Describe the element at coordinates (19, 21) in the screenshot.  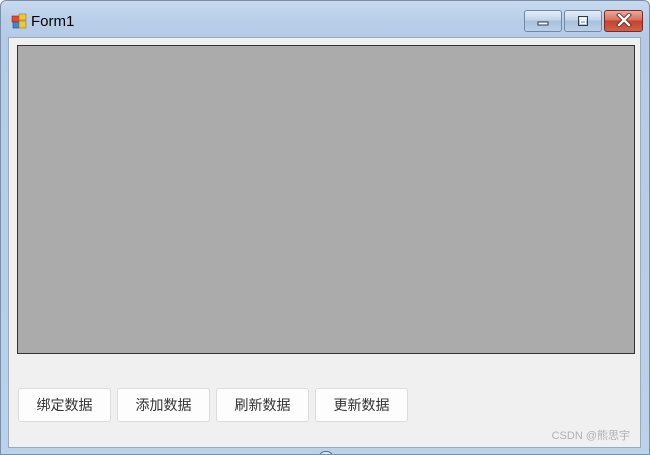
I see `windows-forms-app-icon` at that location.